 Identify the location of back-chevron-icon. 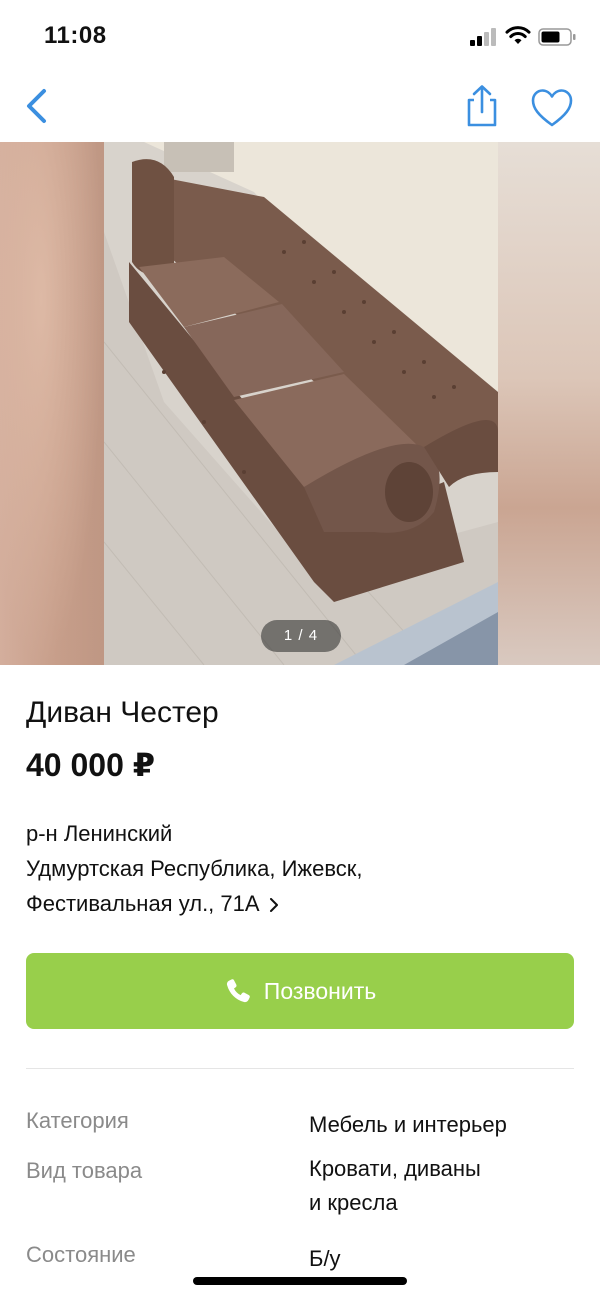
(38, 106).